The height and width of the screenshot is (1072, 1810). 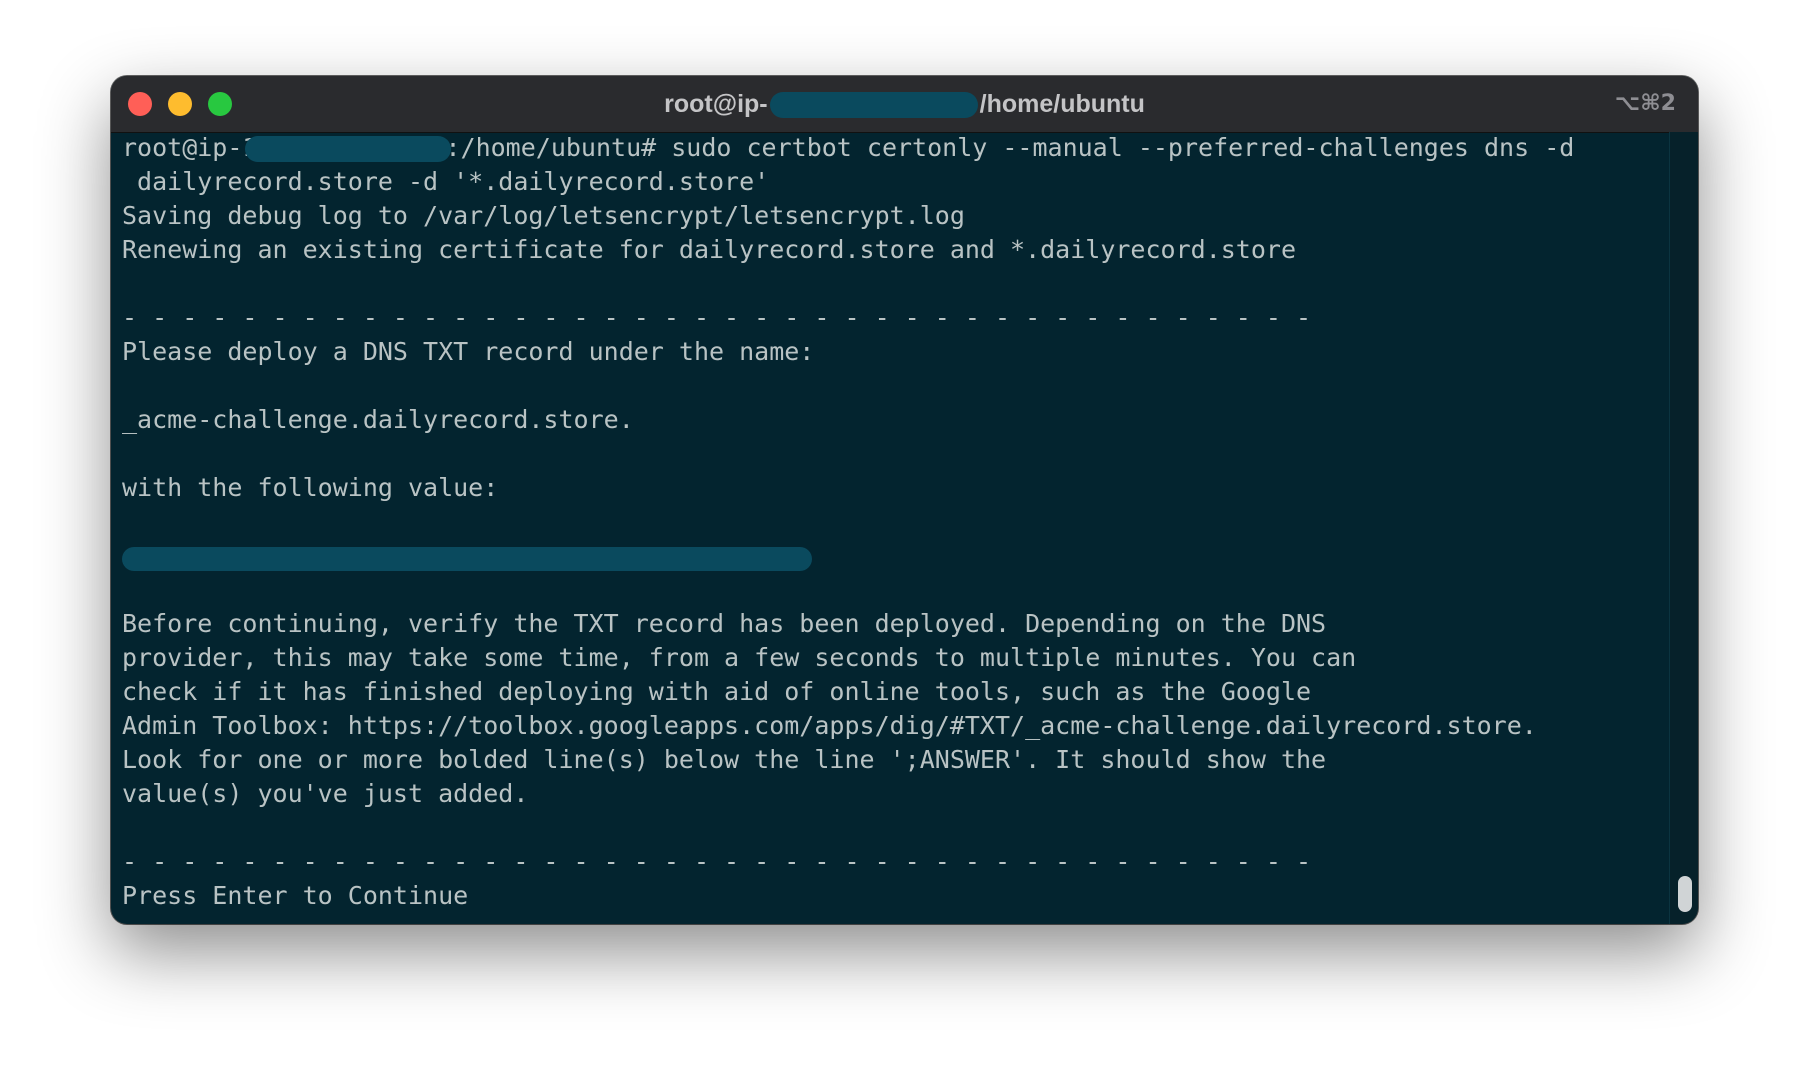 What do you see at coordinates (892, 556) in the screenshot?
I see `txt-record-value-line` at bounding box center [892, 556].